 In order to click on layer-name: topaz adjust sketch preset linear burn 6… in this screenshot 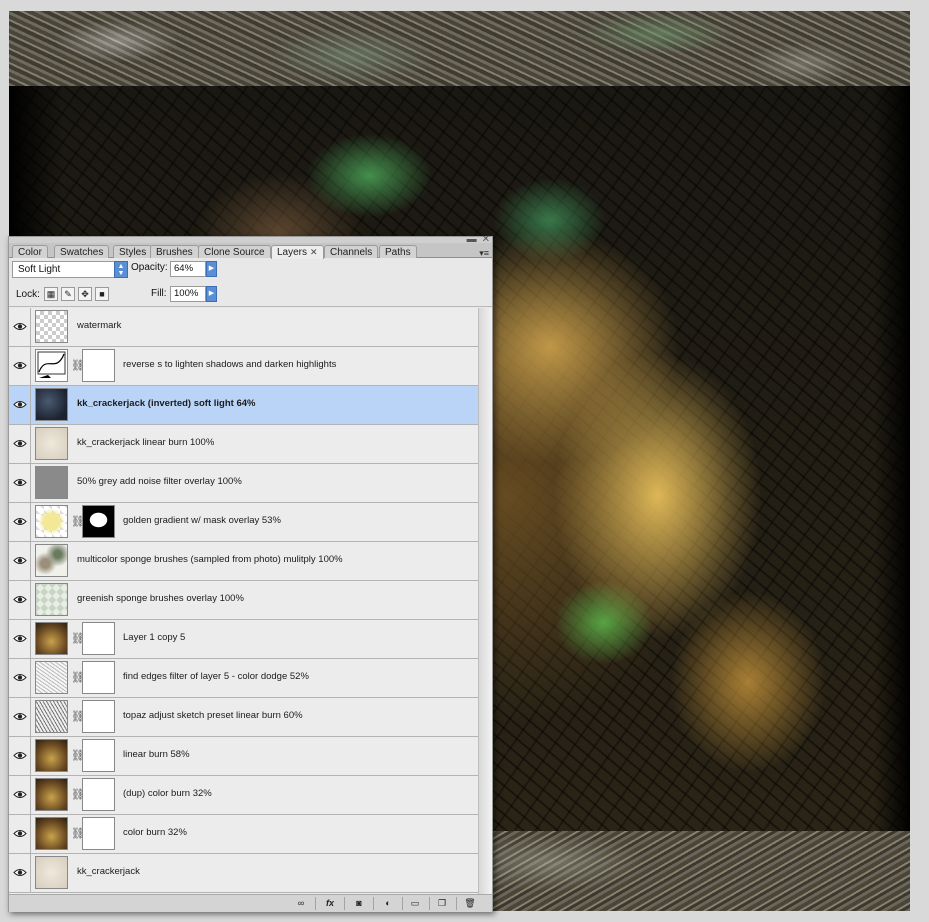, I will do `click(213, 715)`.